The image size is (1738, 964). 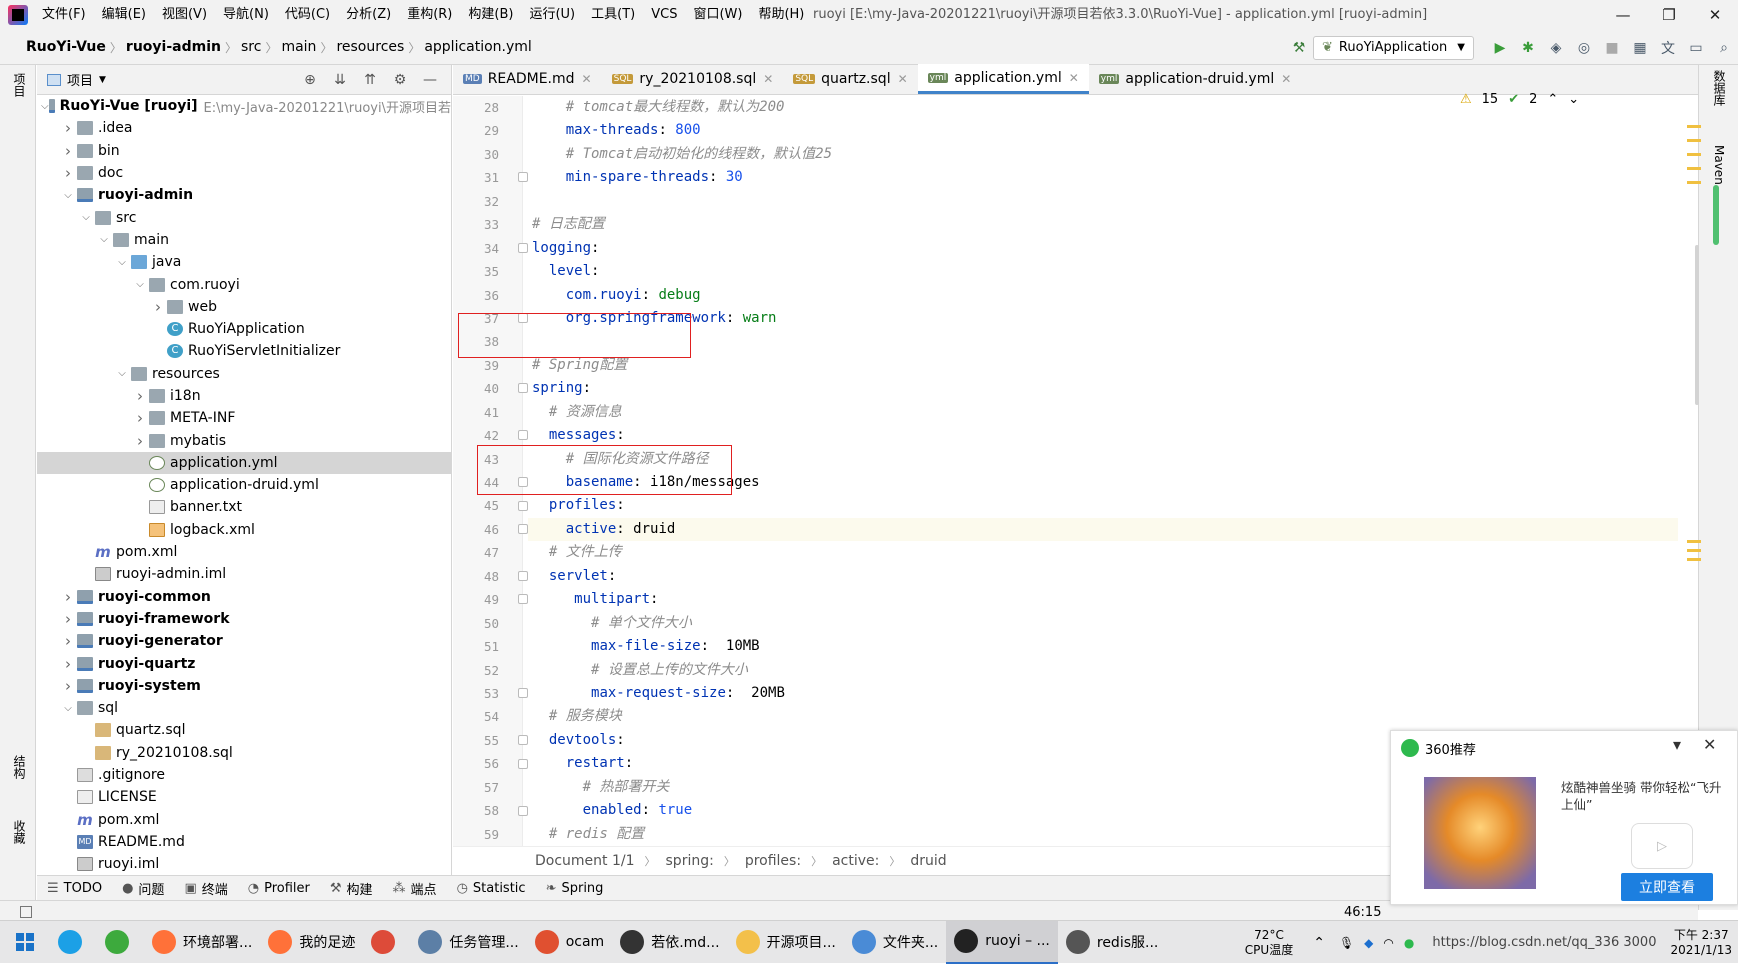 I want to click on layout-icon, so click(x=26, y=912).